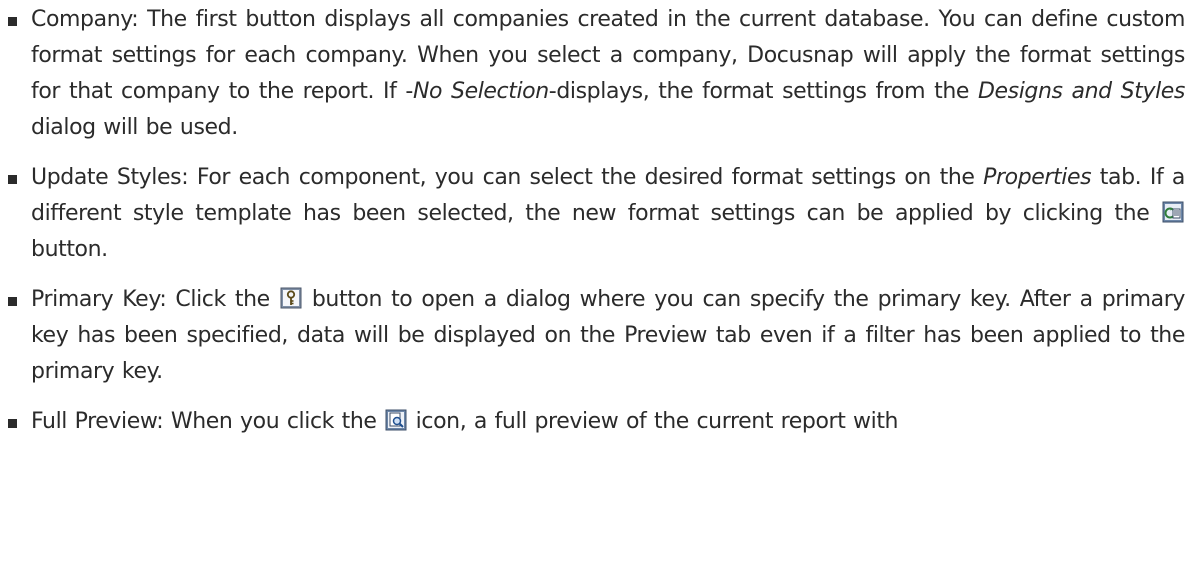 This screenshot has height=577, width=1185. What do you see at coordinates (291, 298) in the screenshot?
I see `primary-key-icon` at bounding box center [291, 298].